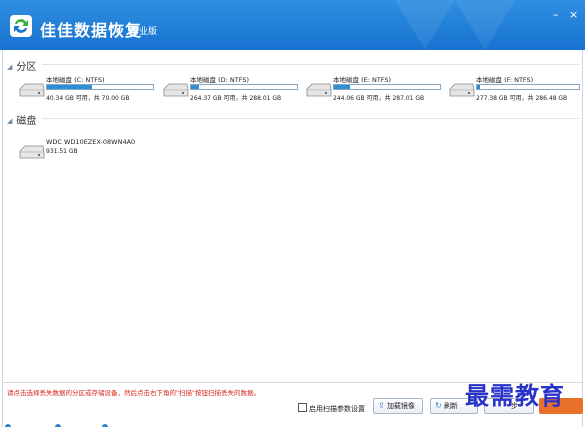 This screenshot has width=585, height=427. I want to click on partition-d: 本地磁盘 (D: NTFS) 264.37 GB 可用，共 288.01 GB, so click(237, 91).